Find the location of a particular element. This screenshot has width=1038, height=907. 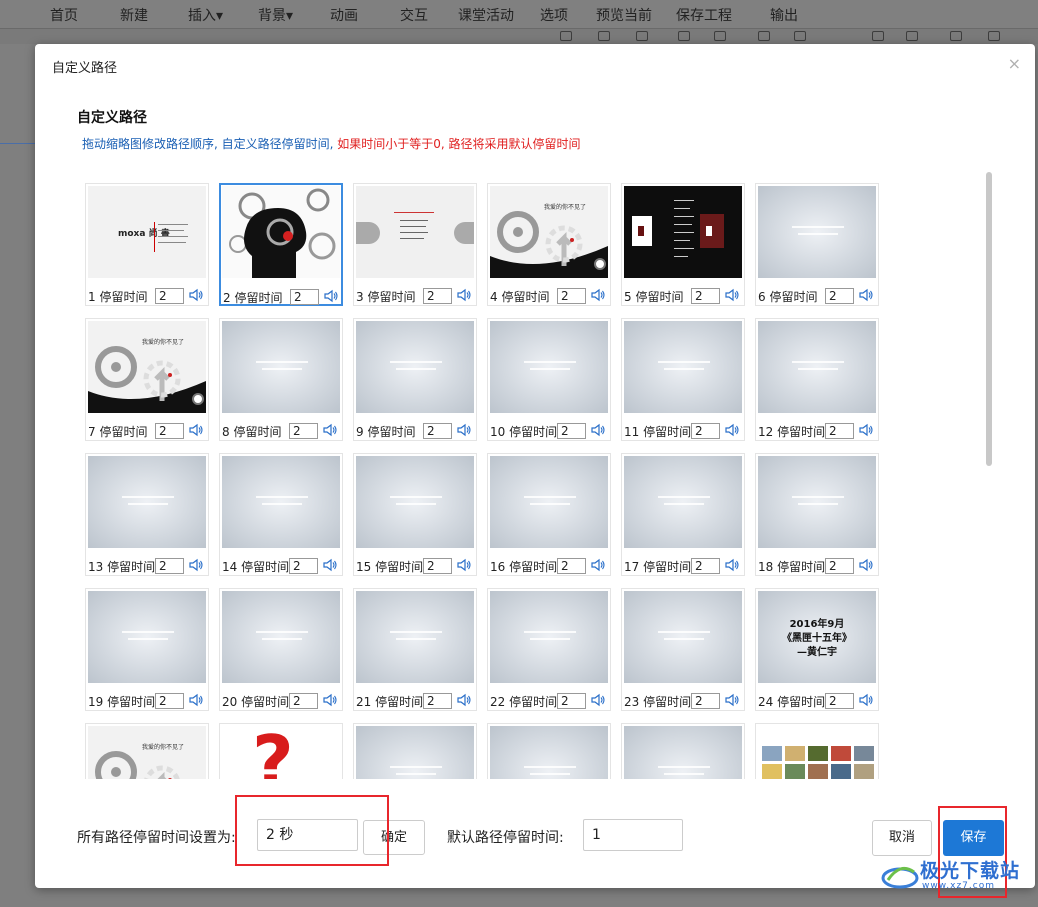

slide-card: 17 停留时间 2 is located at coordinates (683, 514).